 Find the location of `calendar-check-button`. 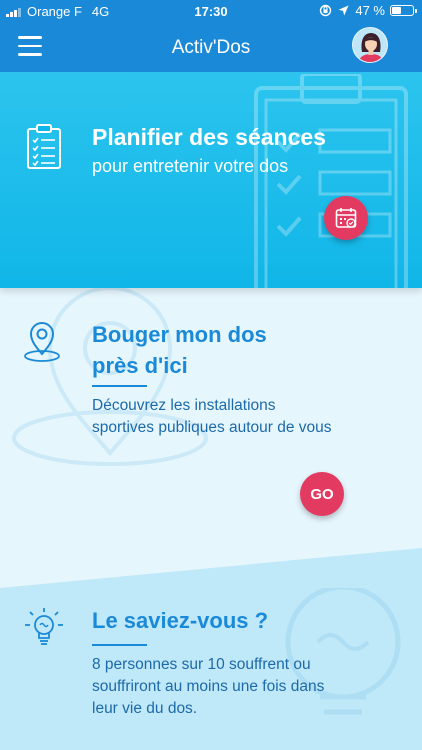

calendar-check-button is located at coordinates (346, 218).